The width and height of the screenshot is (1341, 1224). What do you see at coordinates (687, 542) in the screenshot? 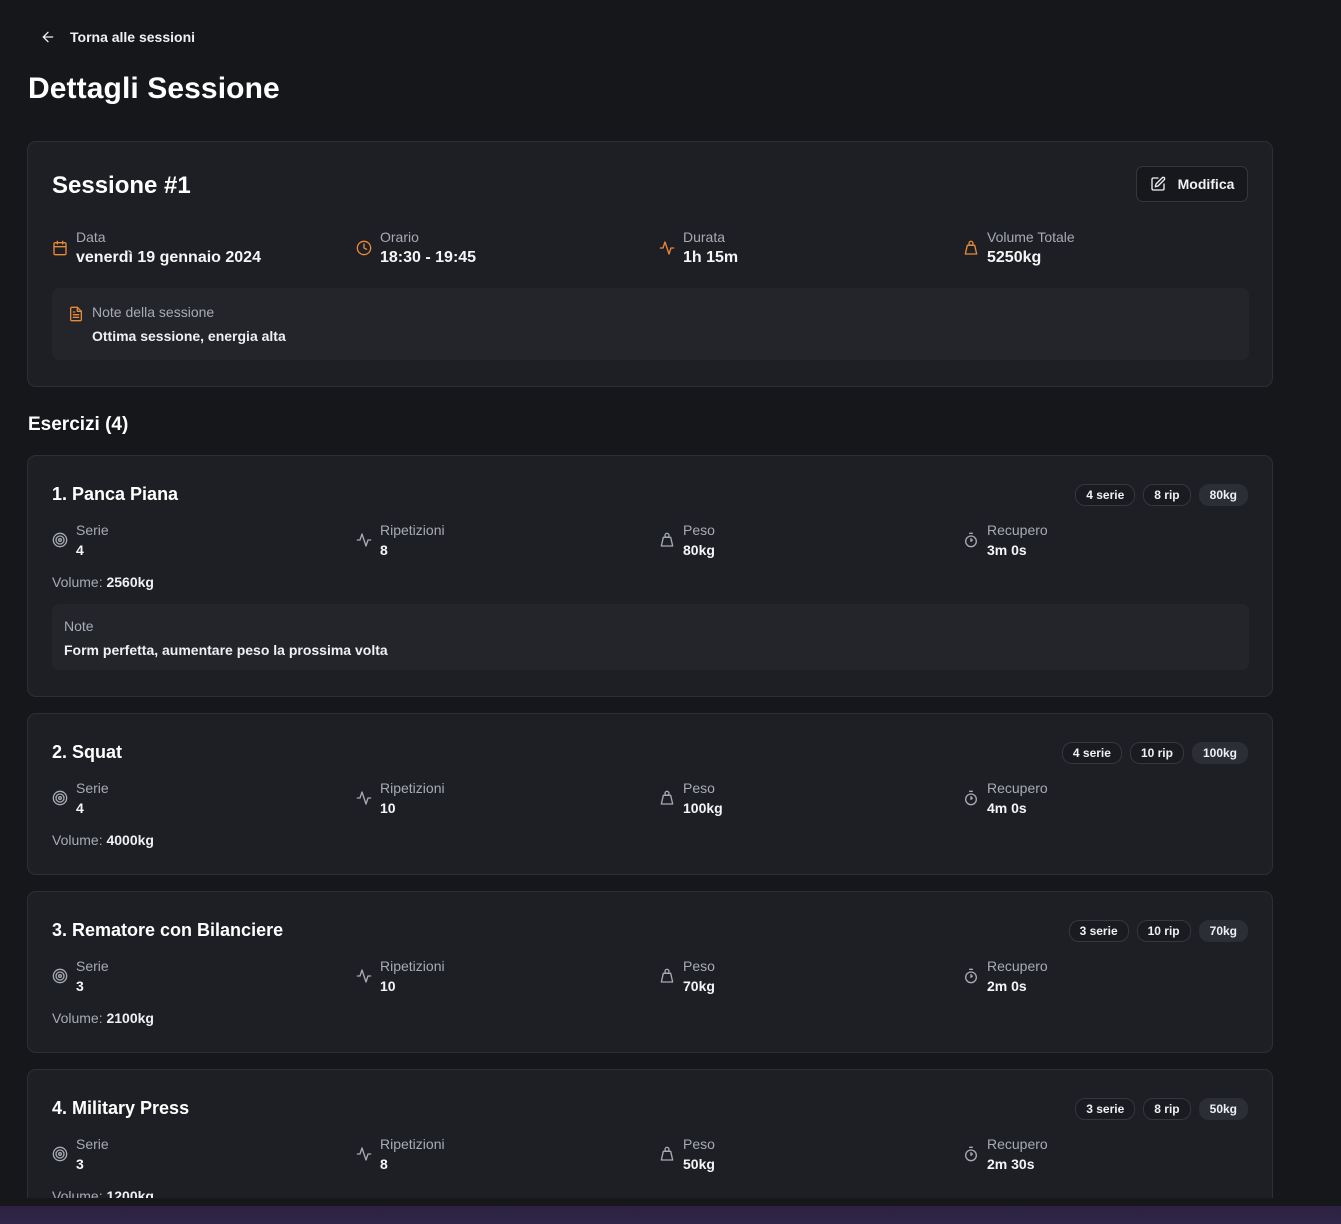
I see `stat-peso: Peso 80kg` at bounding box center [687, 542].